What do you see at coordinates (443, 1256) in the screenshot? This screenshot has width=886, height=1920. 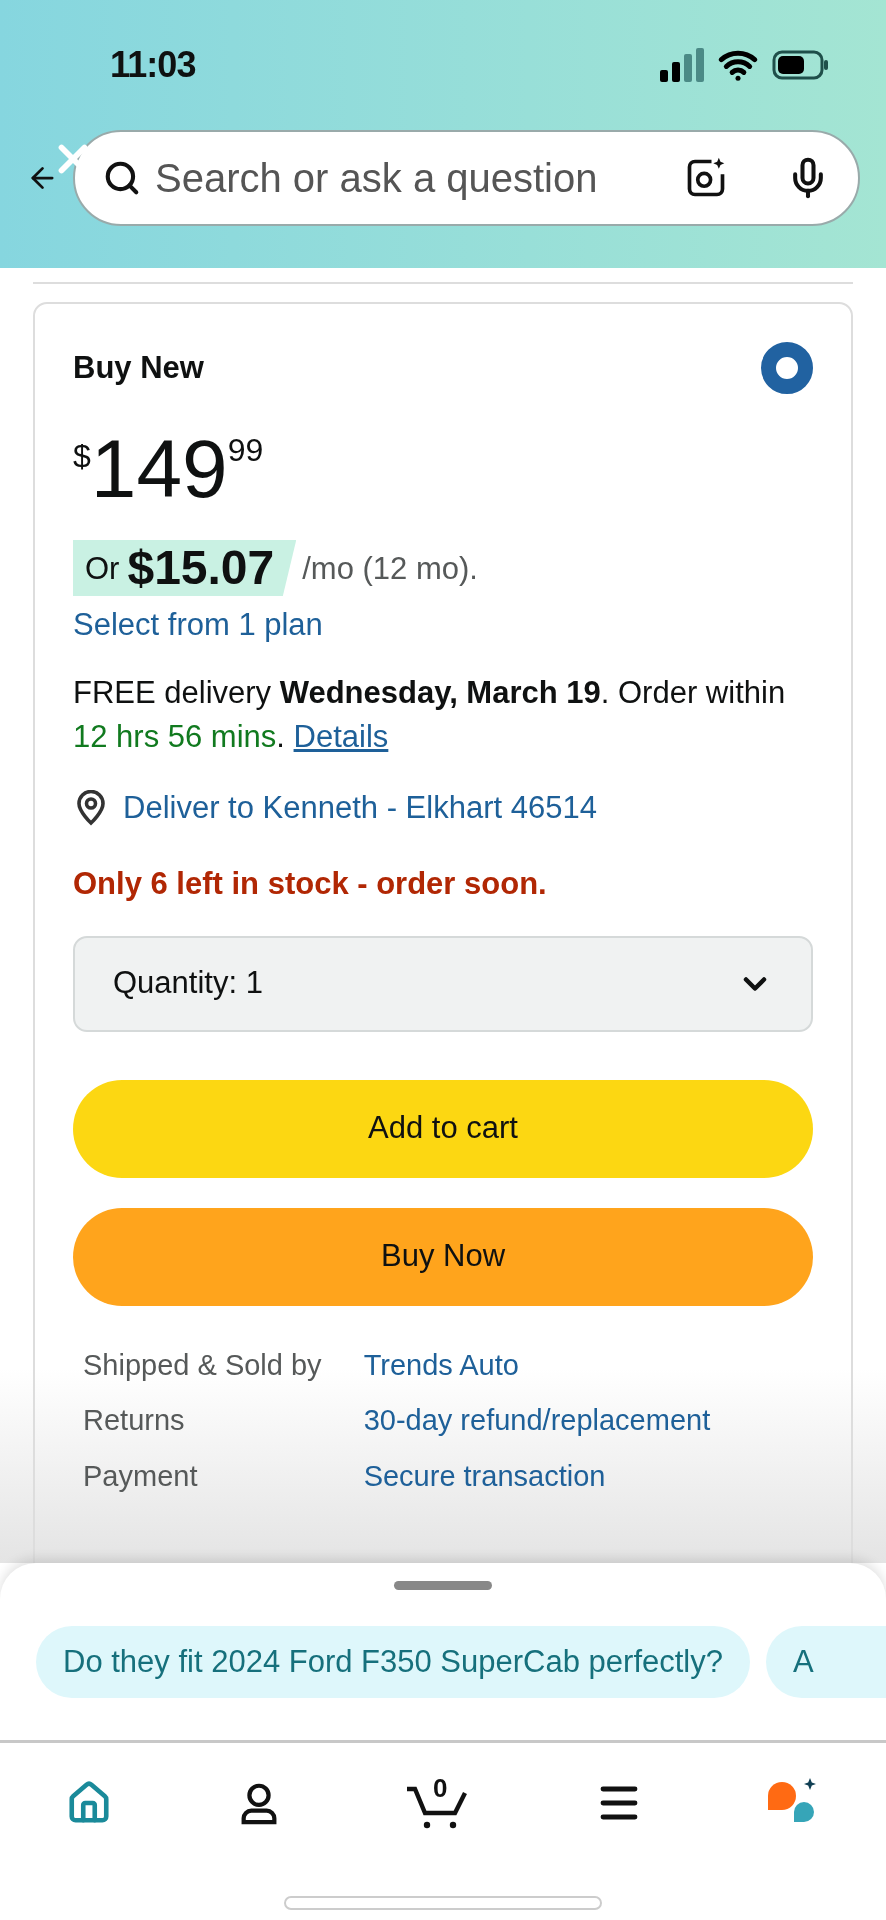 I see `buy-now-button: Buy Now` at bounding box center [443, 1256].